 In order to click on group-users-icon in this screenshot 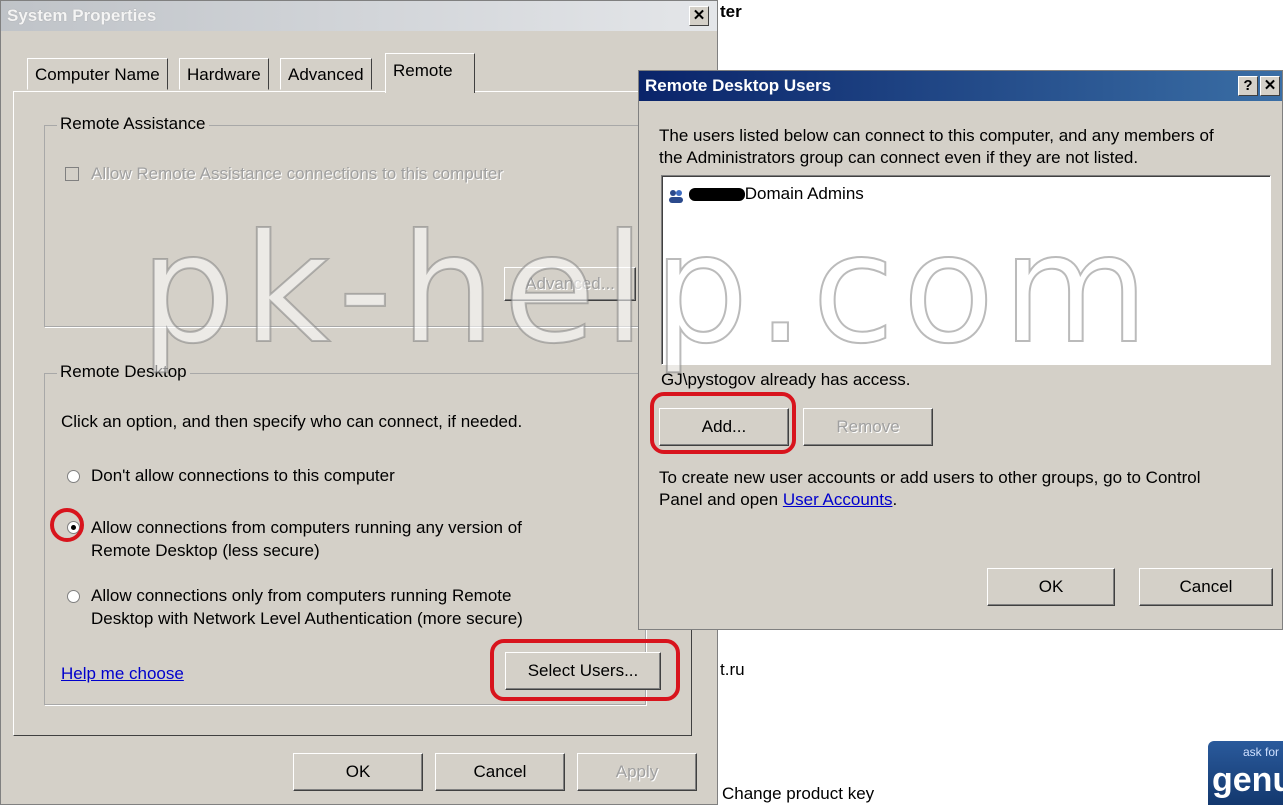, I will do `click(676, 195)`.